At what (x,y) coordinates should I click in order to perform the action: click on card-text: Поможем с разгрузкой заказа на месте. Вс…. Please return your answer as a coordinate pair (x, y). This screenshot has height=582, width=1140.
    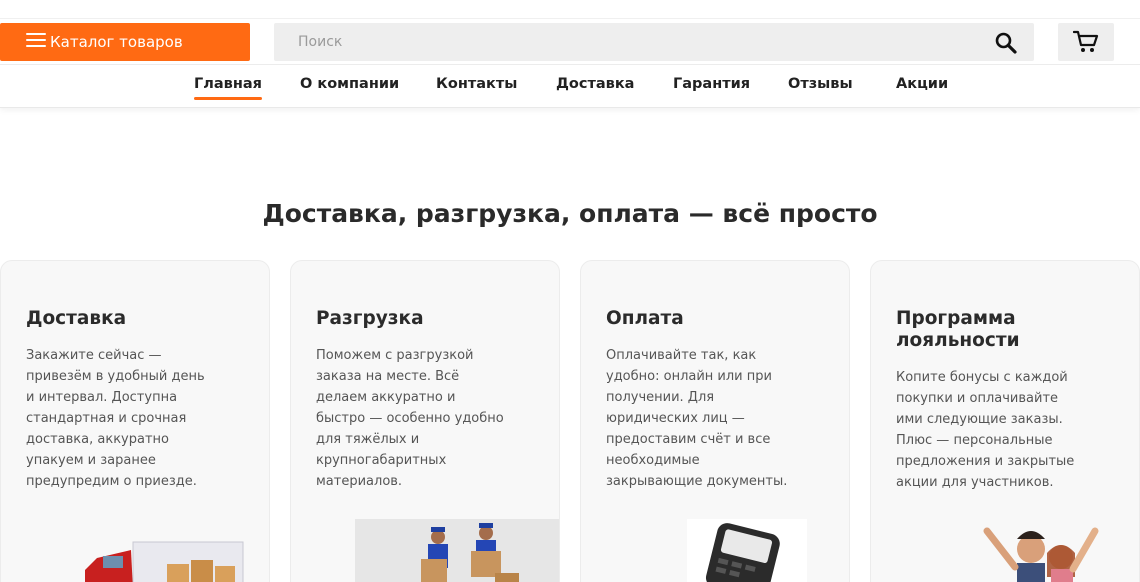
    Looking at the image, I should click on (410, 418).